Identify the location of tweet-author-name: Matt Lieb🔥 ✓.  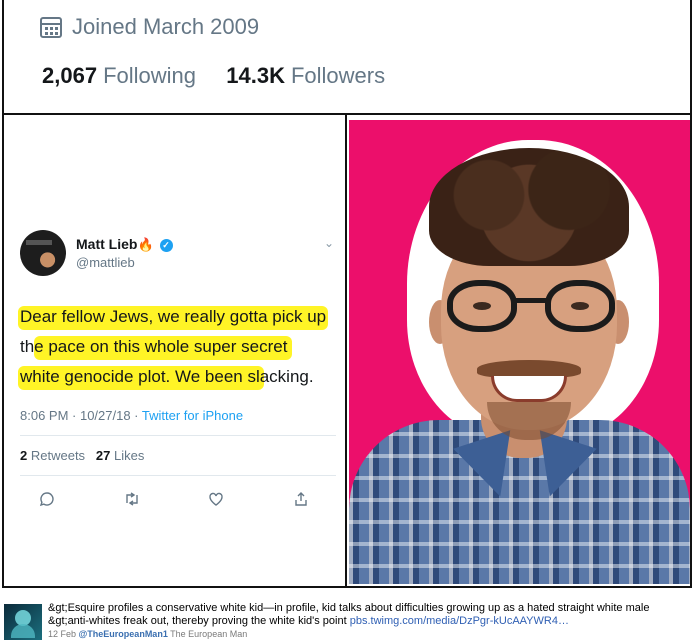
(124, 244).